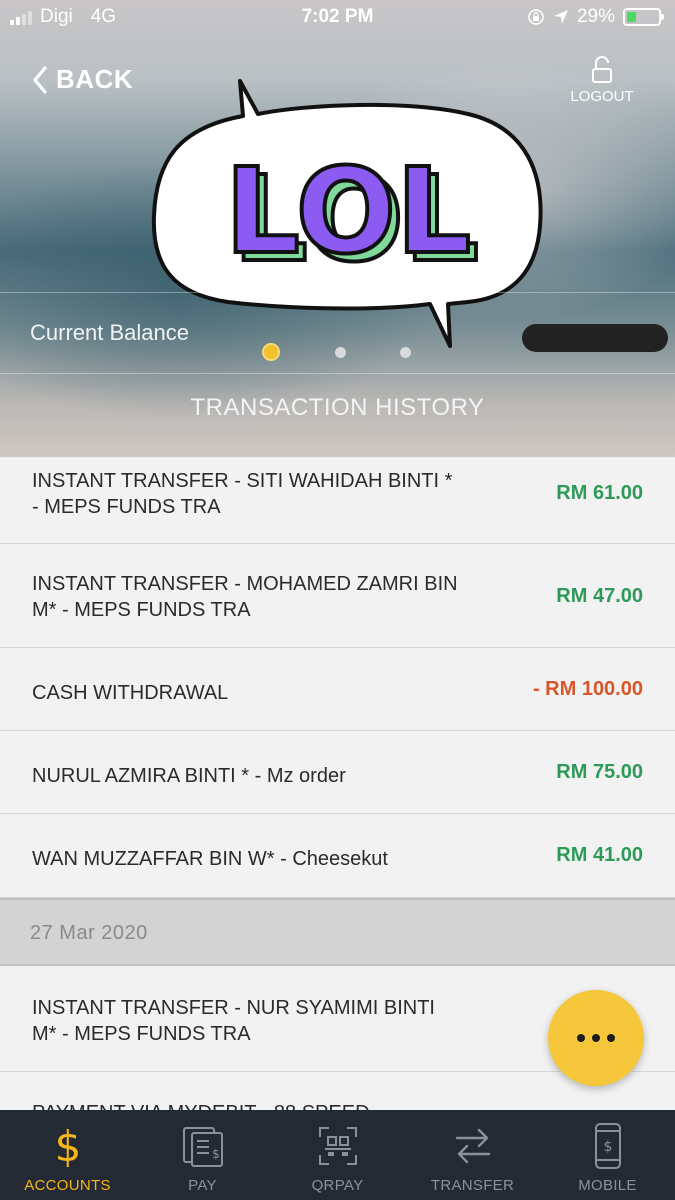 Image resolution: width=675 pixels, height=1200 pixels. Describe the element at coordinates (595, 16) in the screenshot. I see `battery-percent: 29%` at that location.